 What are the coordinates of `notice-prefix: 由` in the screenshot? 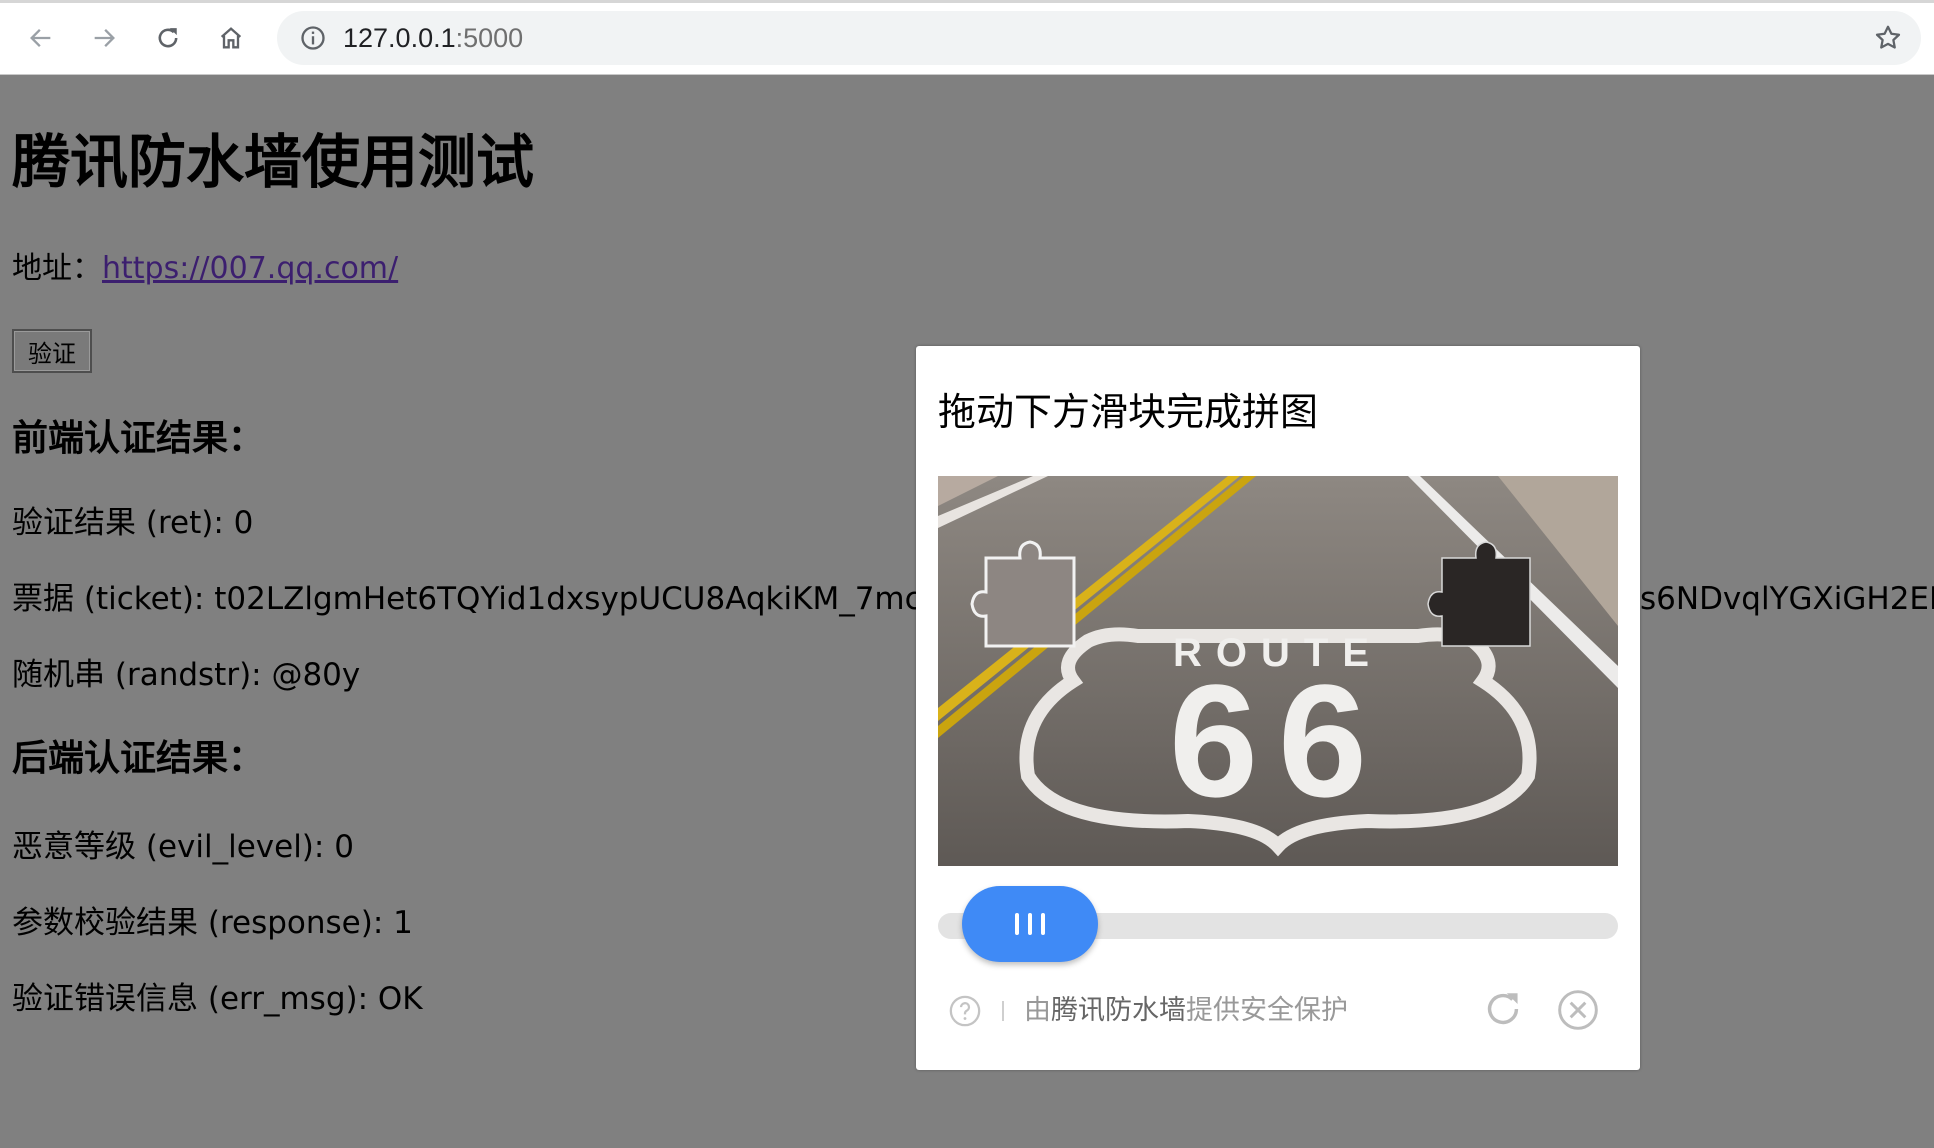 It's located at (1037, 1010).